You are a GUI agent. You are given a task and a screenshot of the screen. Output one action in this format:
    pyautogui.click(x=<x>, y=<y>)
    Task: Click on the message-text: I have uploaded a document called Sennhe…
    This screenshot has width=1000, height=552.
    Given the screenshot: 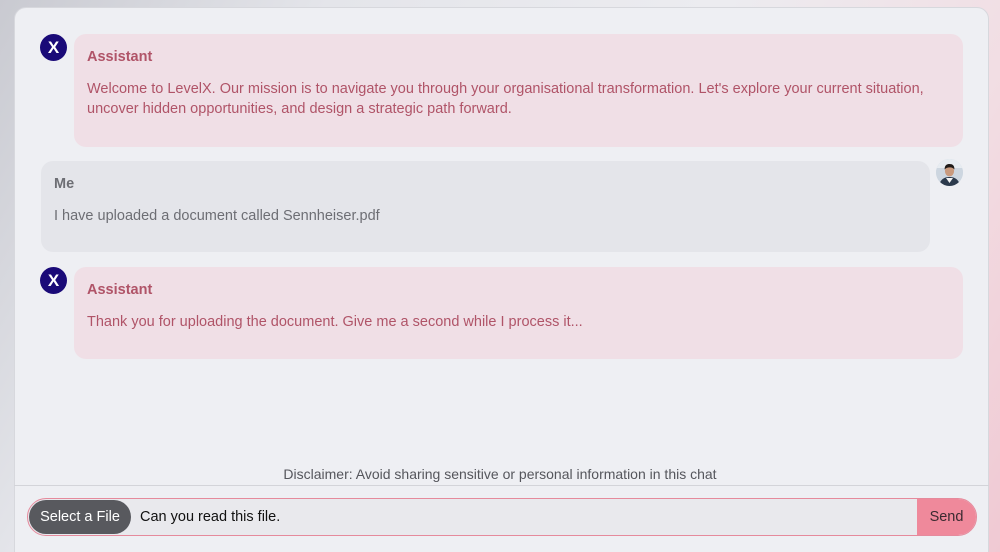 What is the action you would take?
    pyautogui.click(x=217, y=216)
    